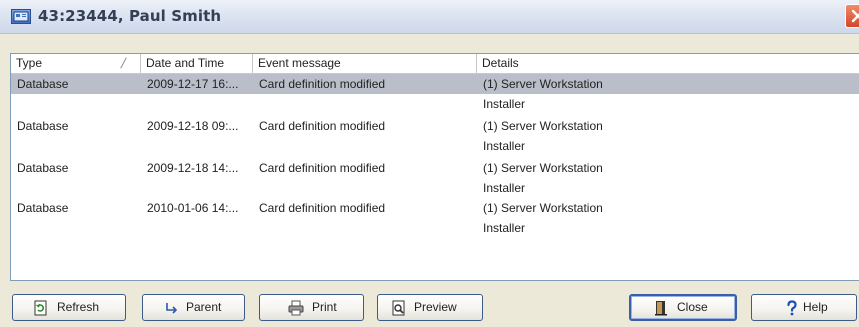  Describe the element at coordinates (123, 63) in the screenshot. I see `column-divider-icon` at that location.